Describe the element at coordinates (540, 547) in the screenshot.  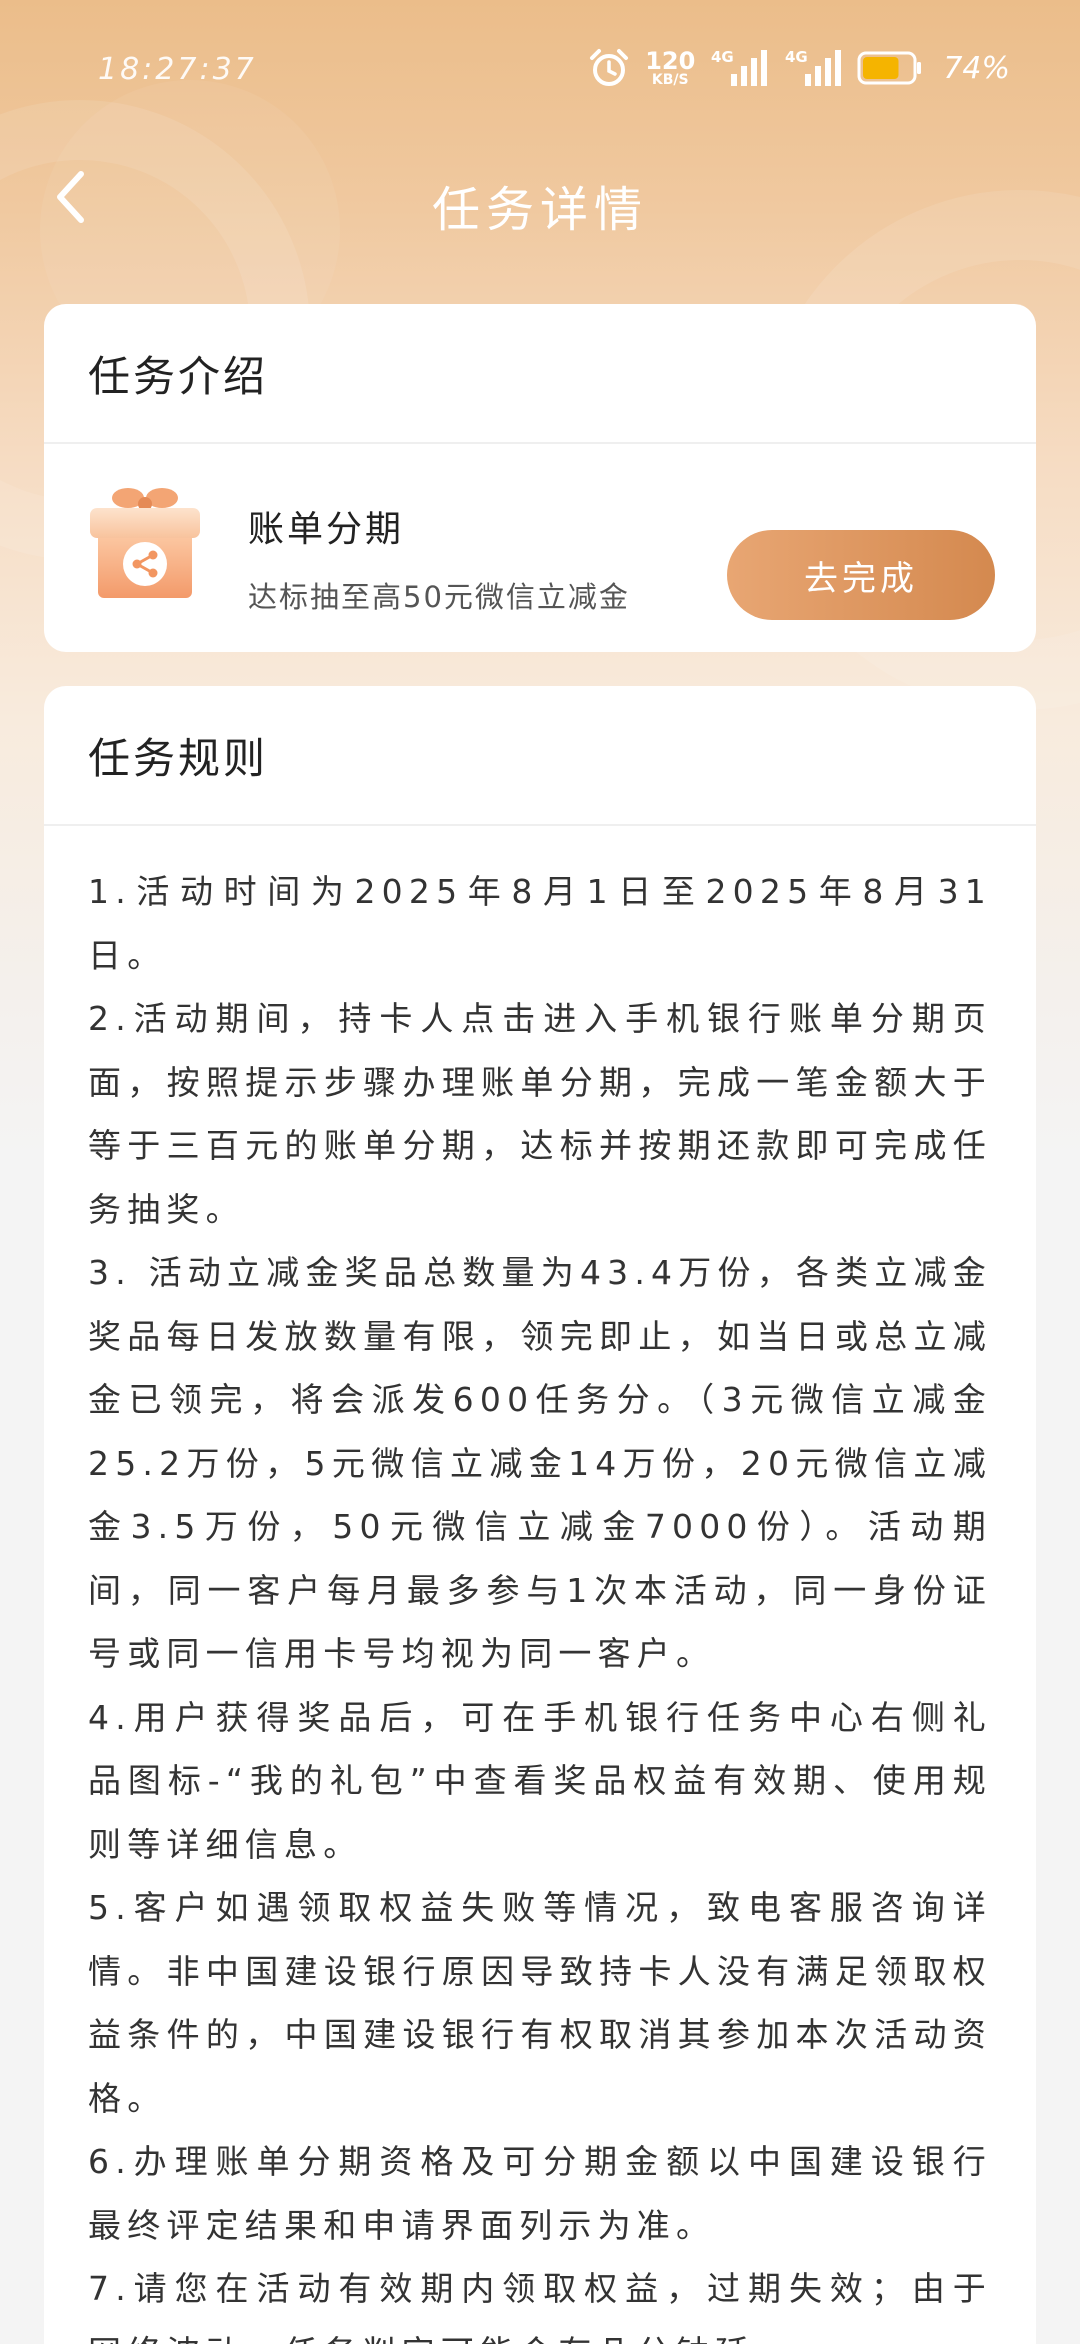
I see `task-item: 账单分期 达标抽至高50元微信立减金 去完成` at that location.